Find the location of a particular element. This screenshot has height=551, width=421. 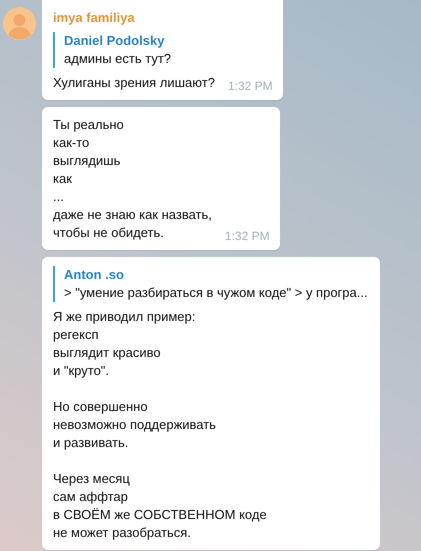

message-text: Ты реально как-то выглядишь как ... даже не знаю как назвать, чтобы не обидеть. is located at coordinates (132, 178).